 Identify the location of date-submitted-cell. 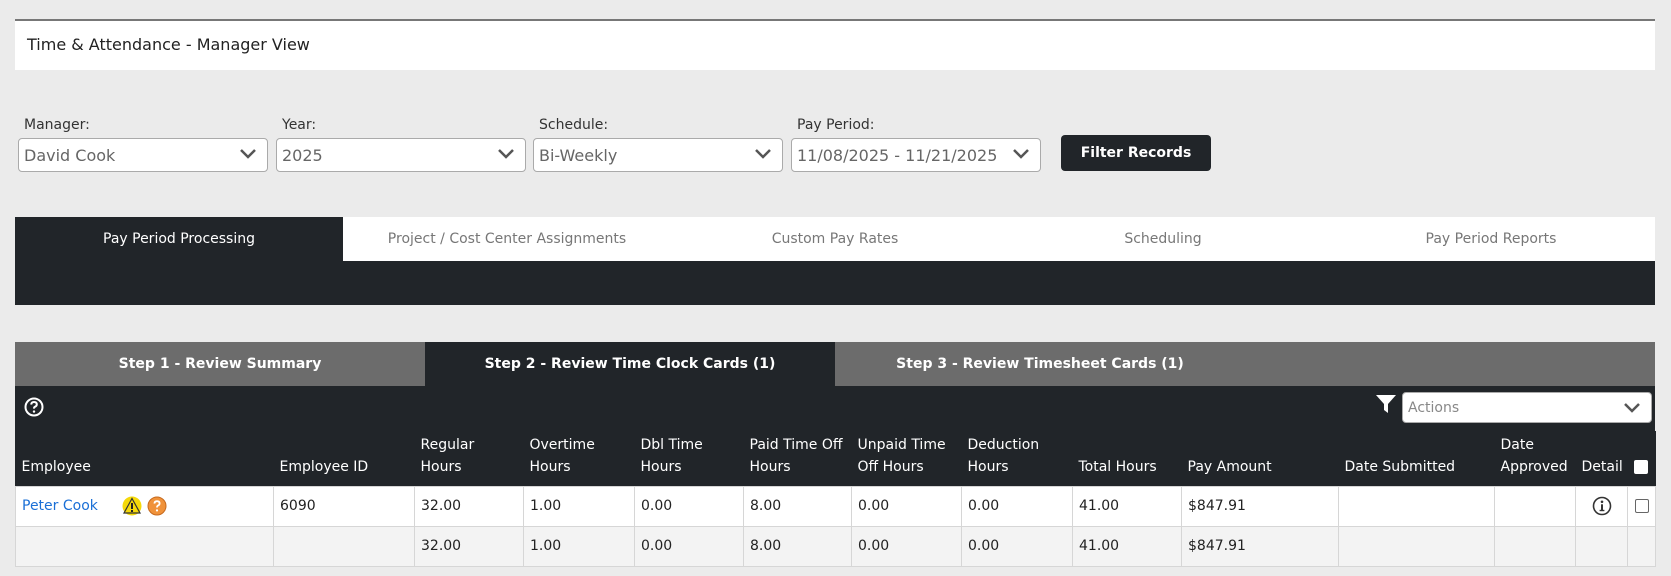
(1416, 506).